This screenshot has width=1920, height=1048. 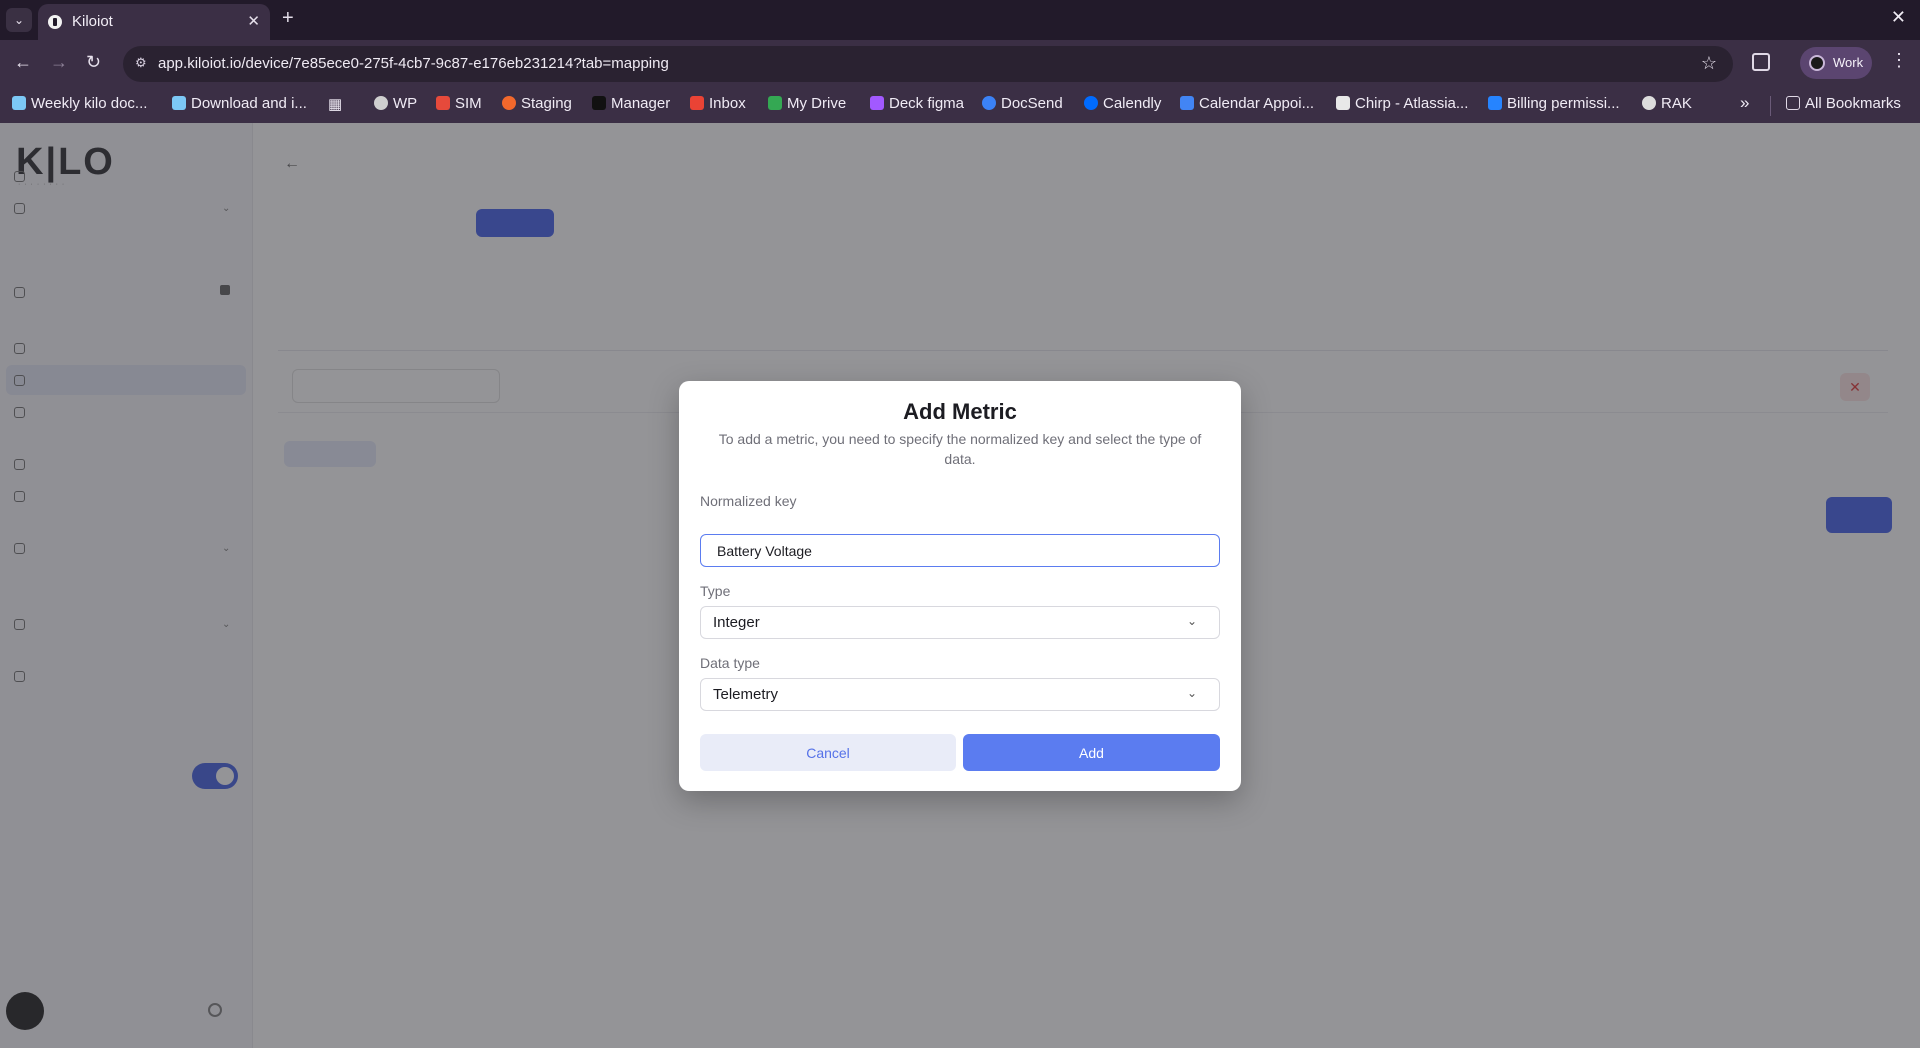 I want to click on dialog-title: Add Metric, so click(x=960, y=411).